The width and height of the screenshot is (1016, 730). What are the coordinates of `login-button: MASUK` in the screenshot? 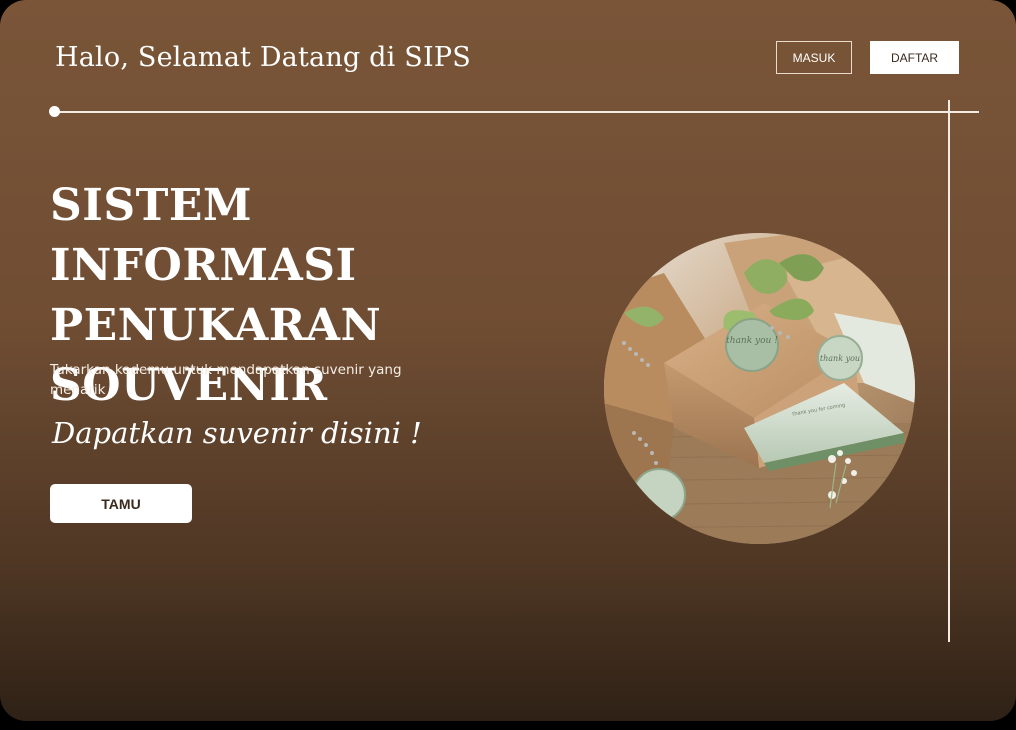 It's located at (814, 57).